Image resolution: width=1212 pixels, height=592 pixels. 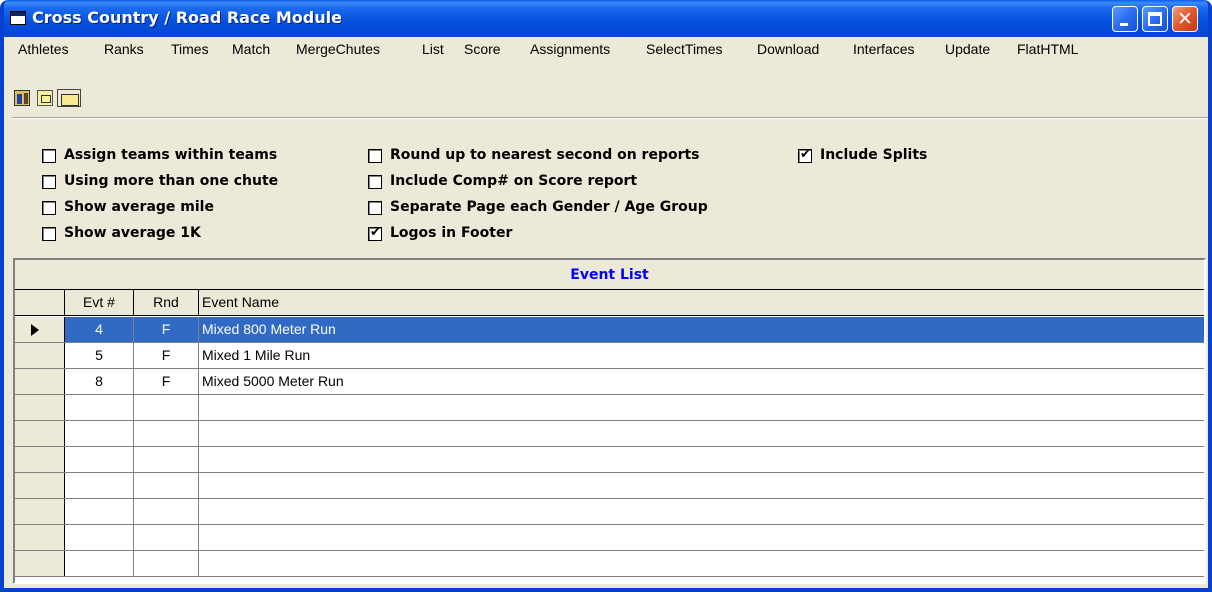 I want to click on menu-mergechutes: MergeChutes, so click(x=338, y=49).